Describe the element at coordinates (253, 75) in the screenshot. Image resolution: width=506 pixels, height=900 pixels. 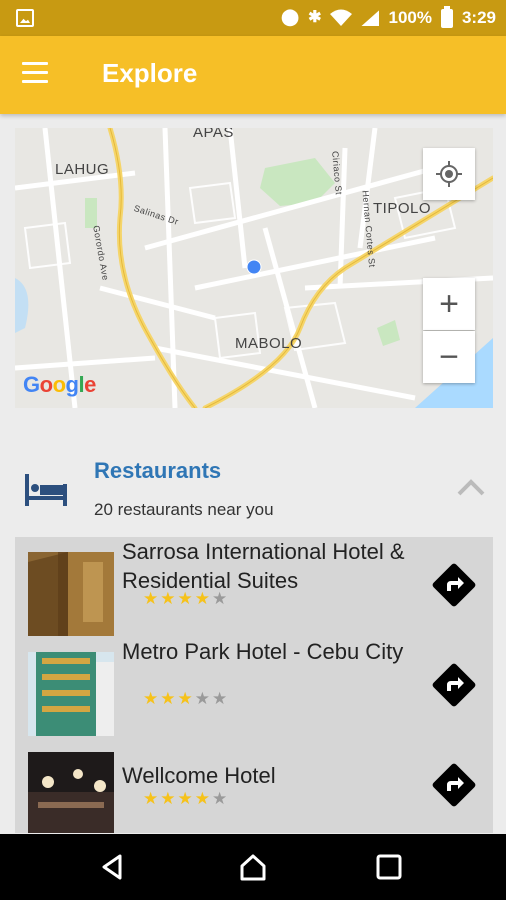
I see `app-bar: Explore` at that location.